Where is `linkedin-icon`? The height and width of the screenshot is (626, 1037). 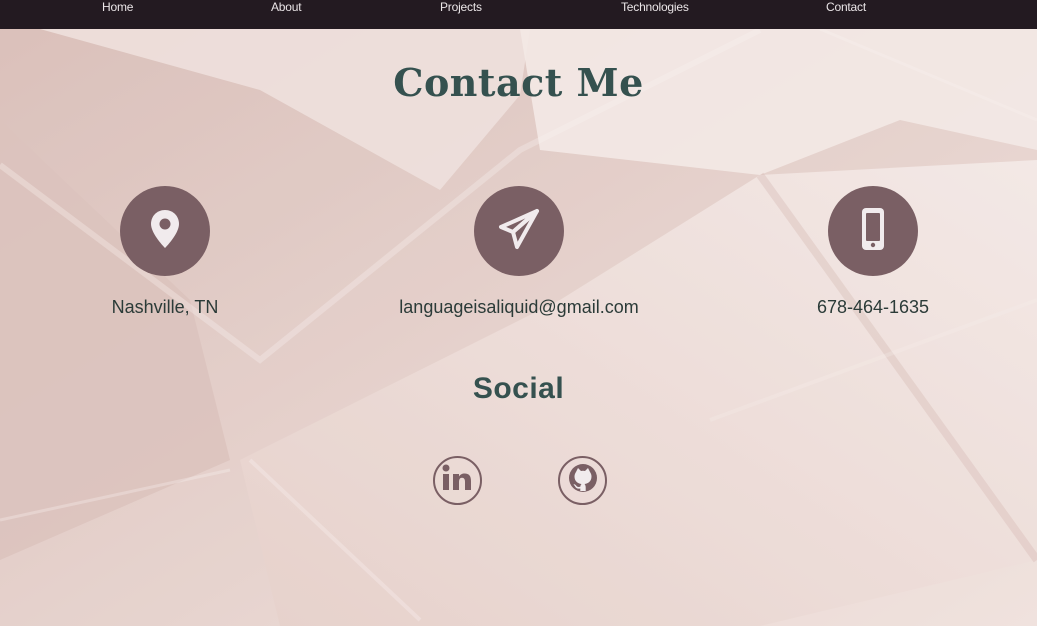
linkedin-icon is located at coordinates (457, 480).